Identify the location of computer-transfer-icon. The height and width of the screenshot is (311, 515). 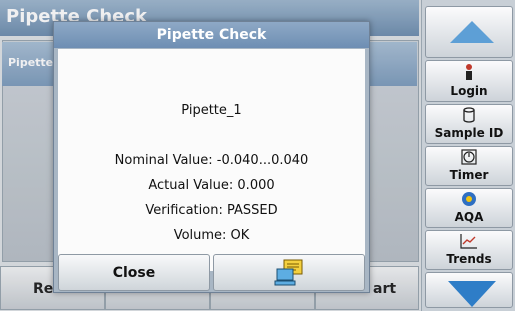
(290, 275).